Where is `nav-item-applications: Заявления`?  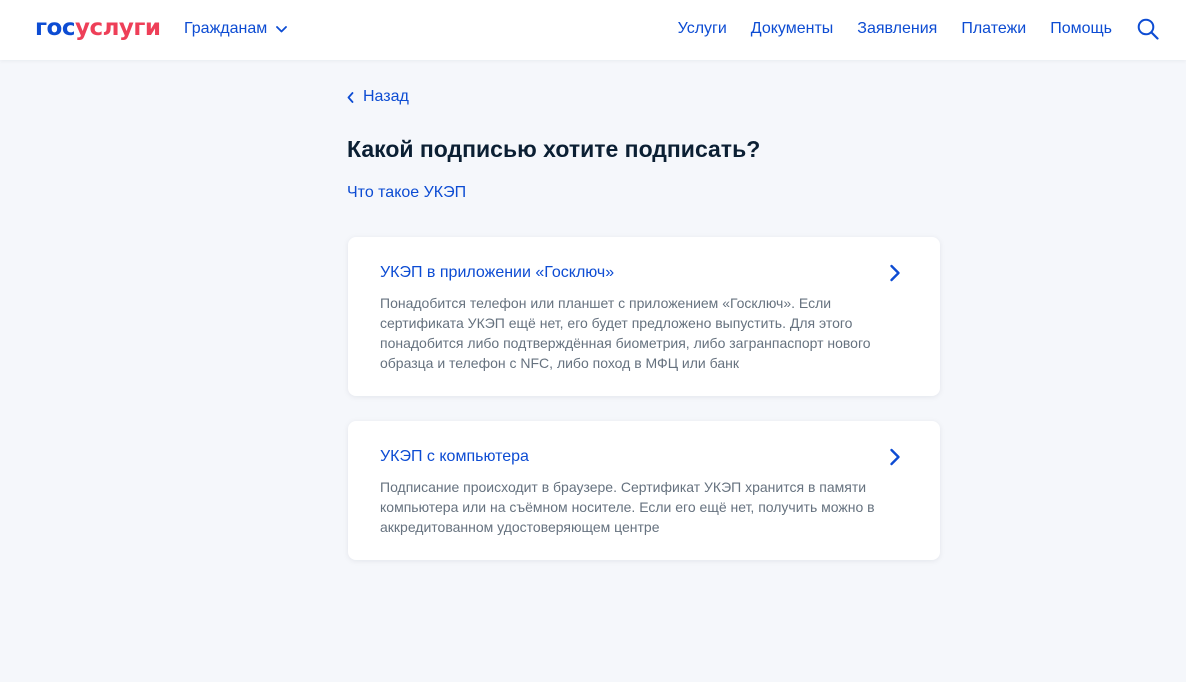 nav-item-applications: Заявления is located at coordinates (897, 29).